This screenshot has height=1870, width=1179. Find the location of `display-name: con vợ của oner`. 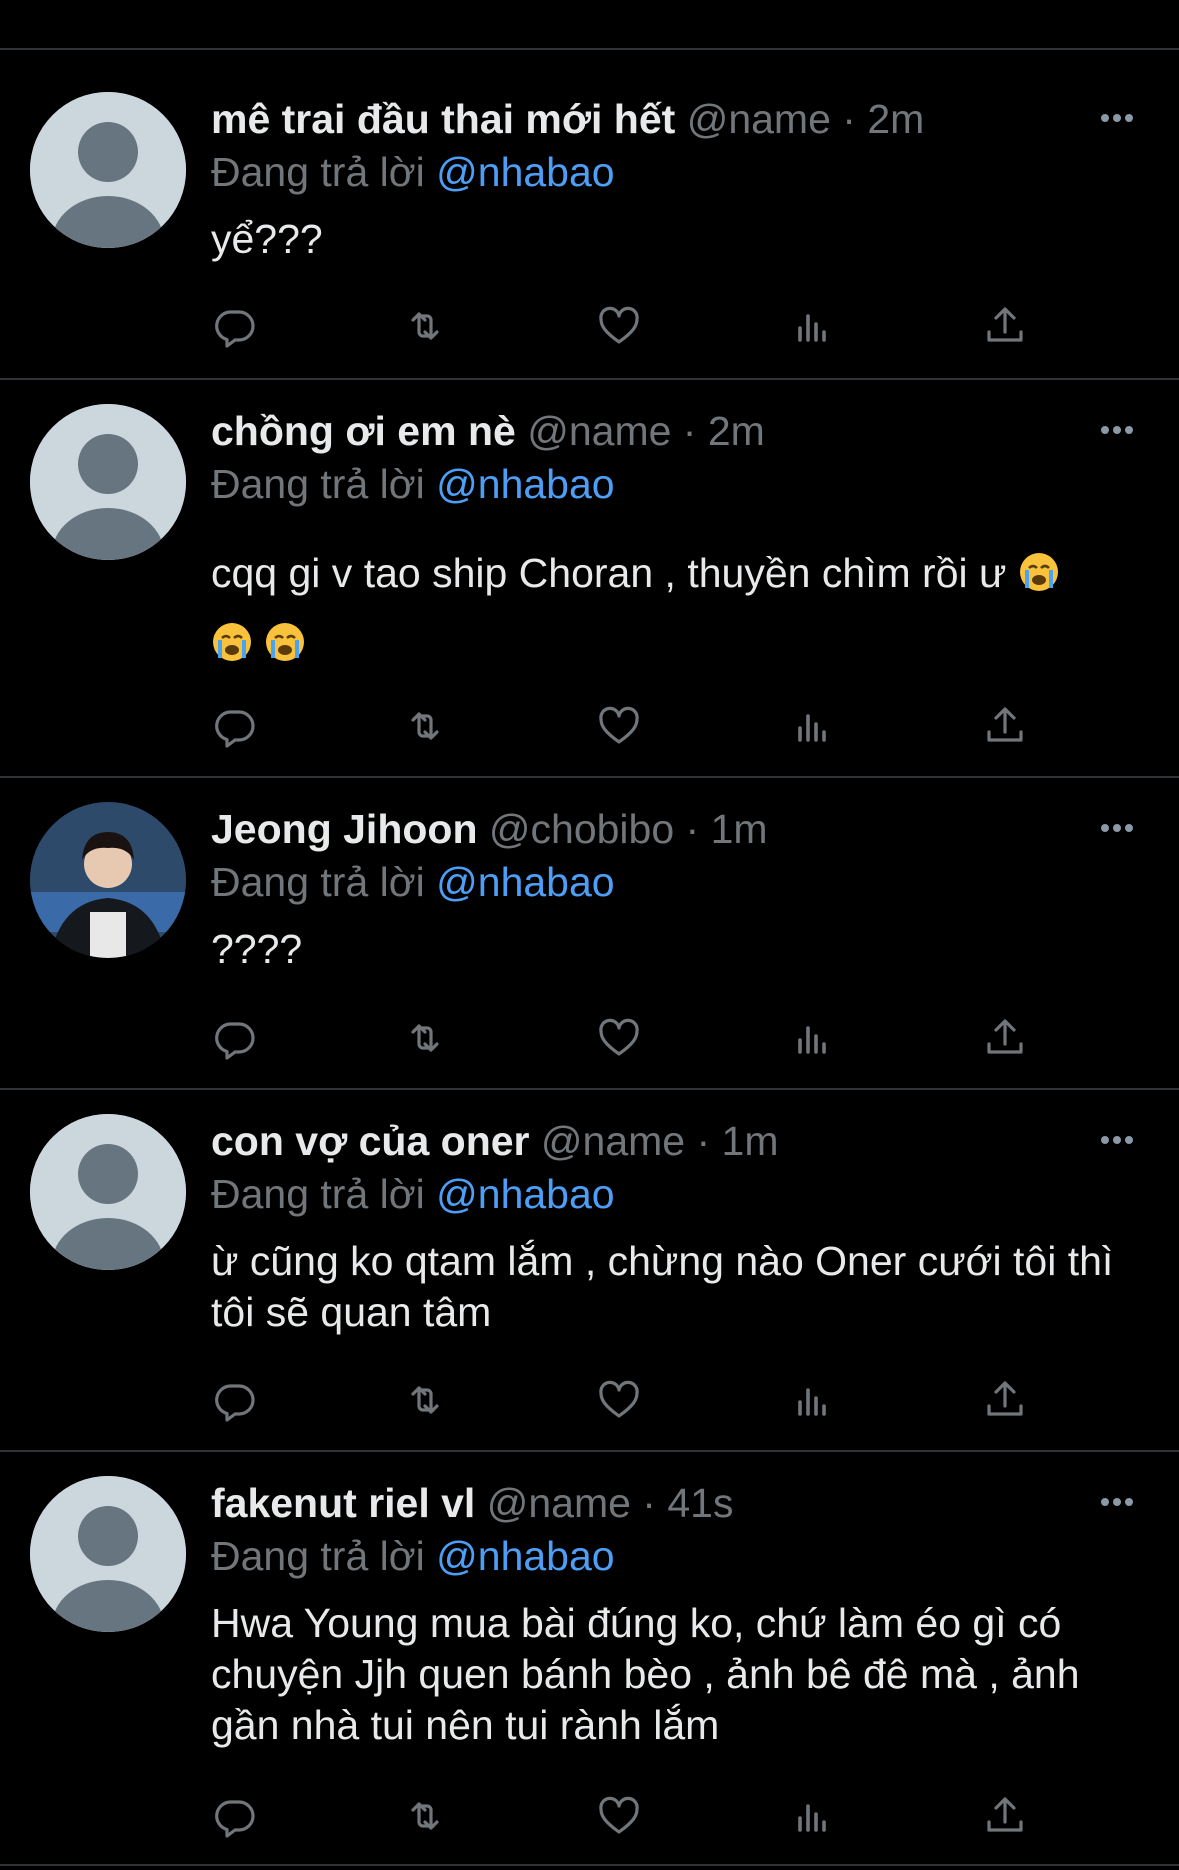

display-name: con vợ của oner is located at coordinates (370, 1141).